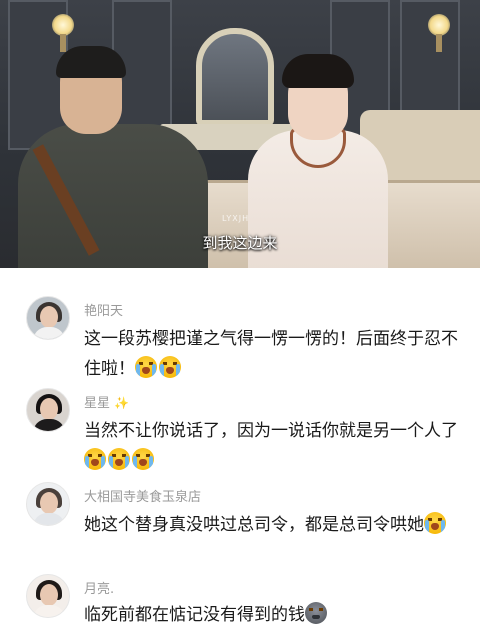  What do you see at coordinates (106, 401) in the screenshot?
I see `comment-username: 星星 ✨` at bounding box center [106, 401].